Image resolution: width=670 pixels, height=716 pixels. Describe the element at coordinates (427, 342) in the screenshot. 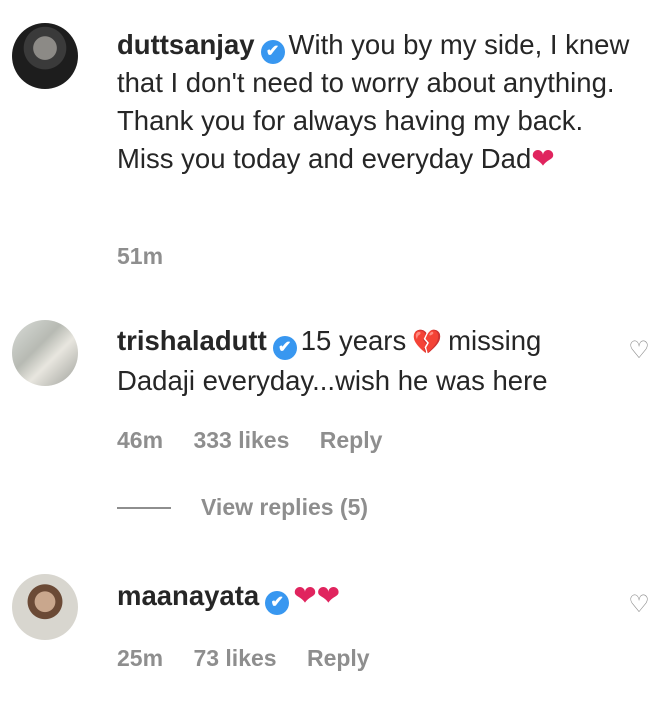

I see `broken-heart-emoji-icon: 💔` at that location.